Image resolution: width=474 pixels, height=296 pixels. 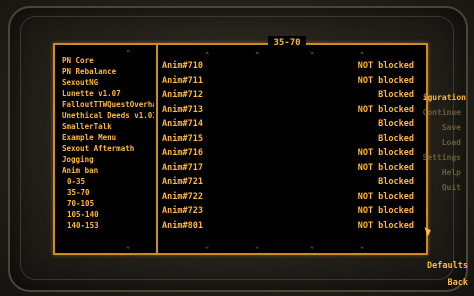 What do you see at coordinates (182, 182) in the screenshot?
I see `setting-name: Anim#721` at bounding box center [182, 182].